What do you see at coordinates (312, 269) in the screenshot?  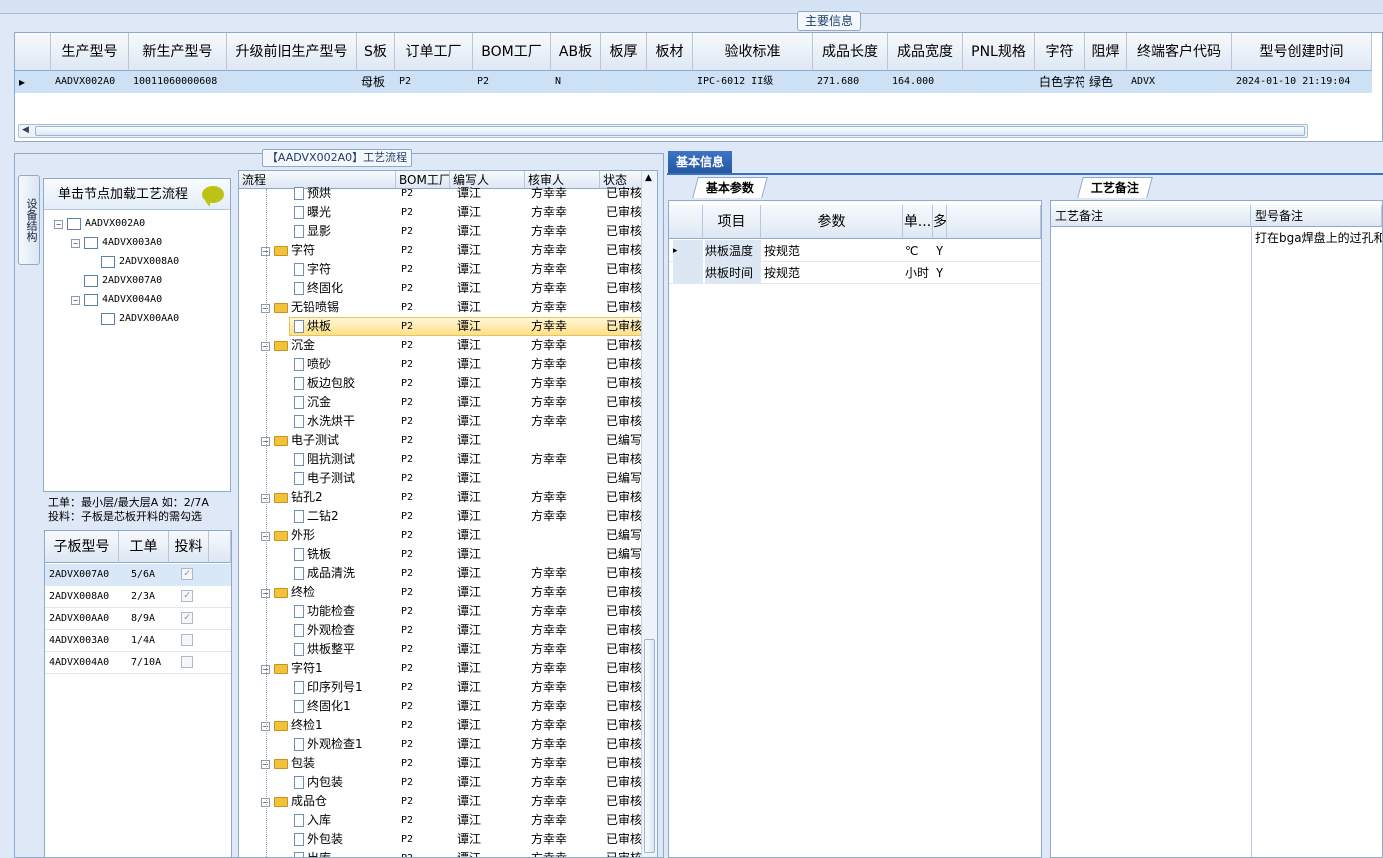 I see `process-name-cell: 字符` at bounding box center [312, 269].